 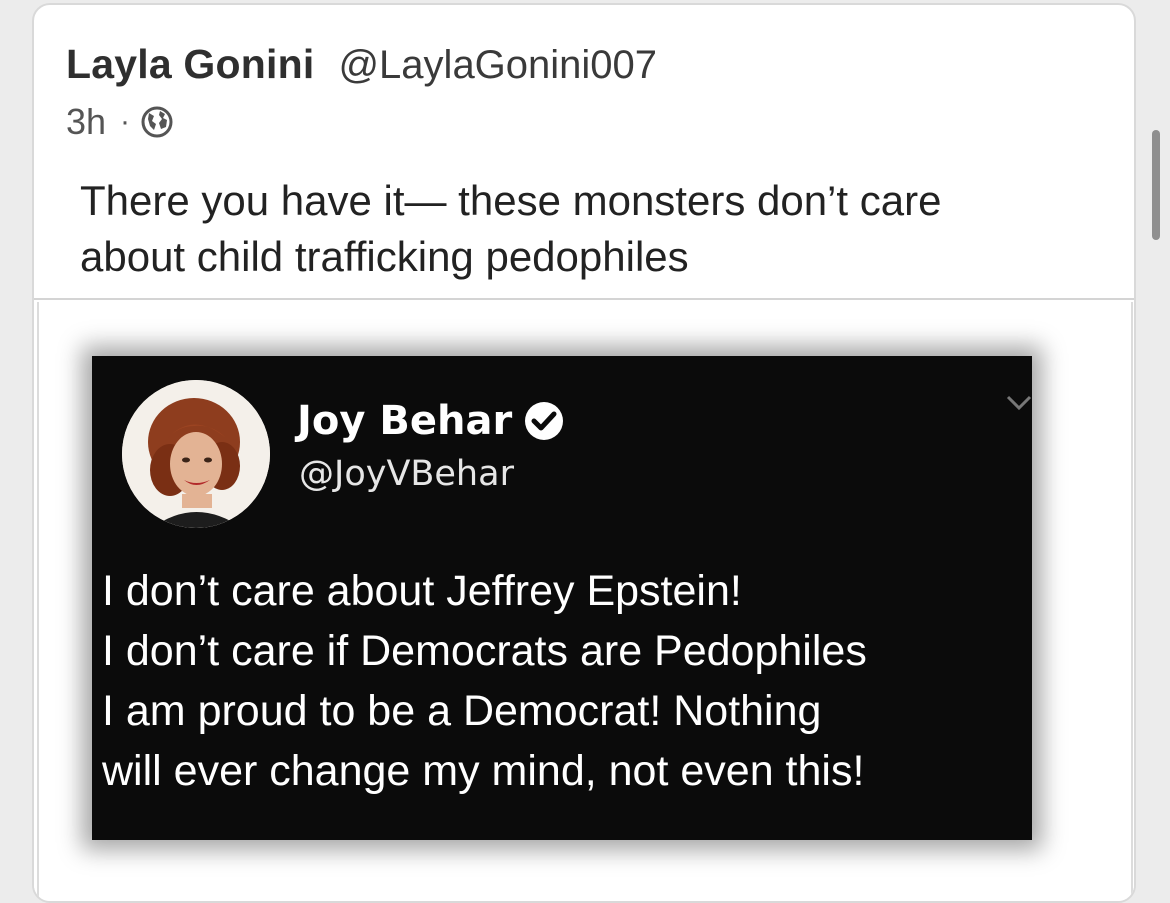 What do you see at coordinates (405, 421) in the screenshot?
I see `tweet-author-name: Joy Behar` at bounding box center [405, 421].